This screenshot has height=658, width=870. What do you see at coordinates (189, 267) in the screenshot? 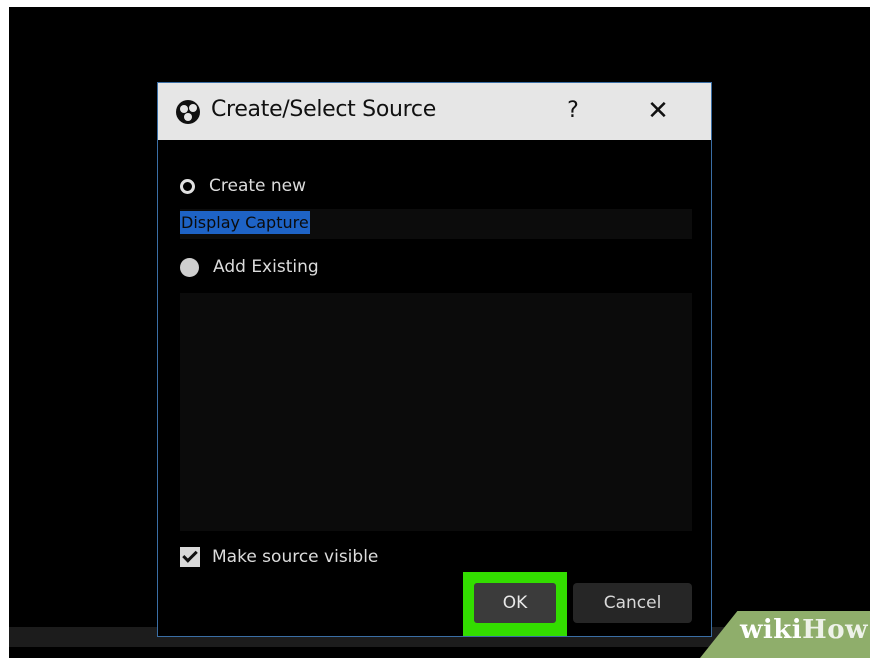
I see `radio-filled-icon` at bounding box center [189, 267].